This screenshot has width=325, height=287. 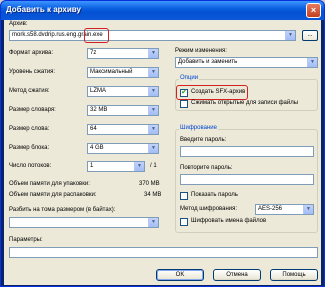 What do you see at coordinates (284, 209) in the screenshot?
I see `enc-method-select: AES-256 ▼` at bounding box center [284, 209].